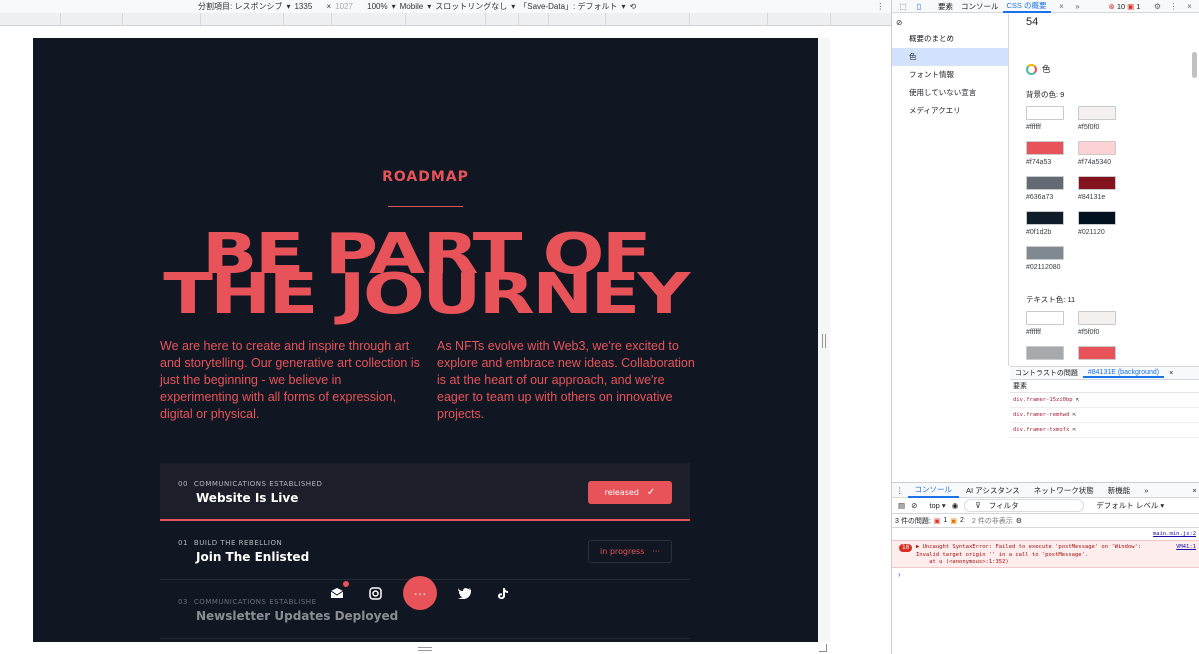 The height and width of the screenshot is (654, 1199). What do you see at coordinates (823, 648) in the screenshot?
I see `resize-handle-corner` at bounding box center [823, 648].